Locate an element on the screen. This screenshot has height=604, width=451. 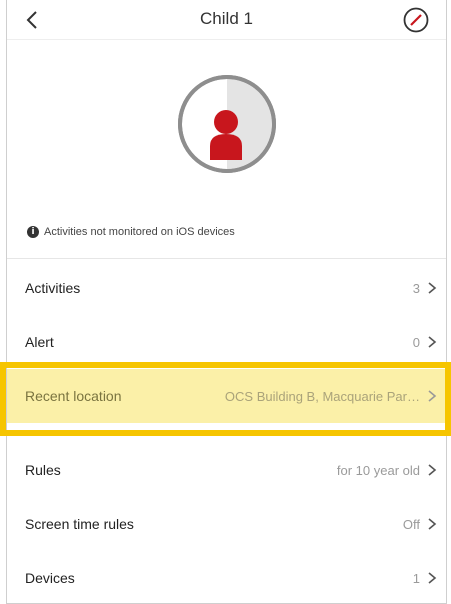
menu-item-label: Activities is located at coordinates (53, 288).